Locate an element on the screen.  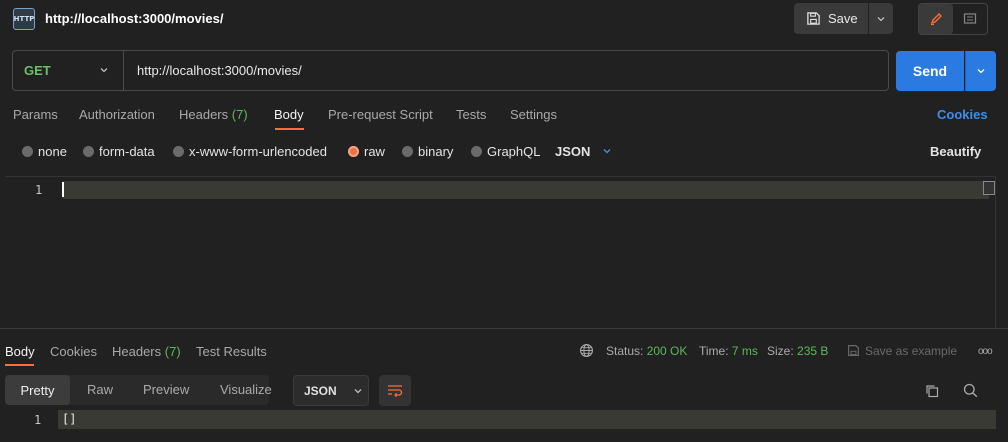
response-tab-cookies: Cookies is located at coordinates (73, 351).